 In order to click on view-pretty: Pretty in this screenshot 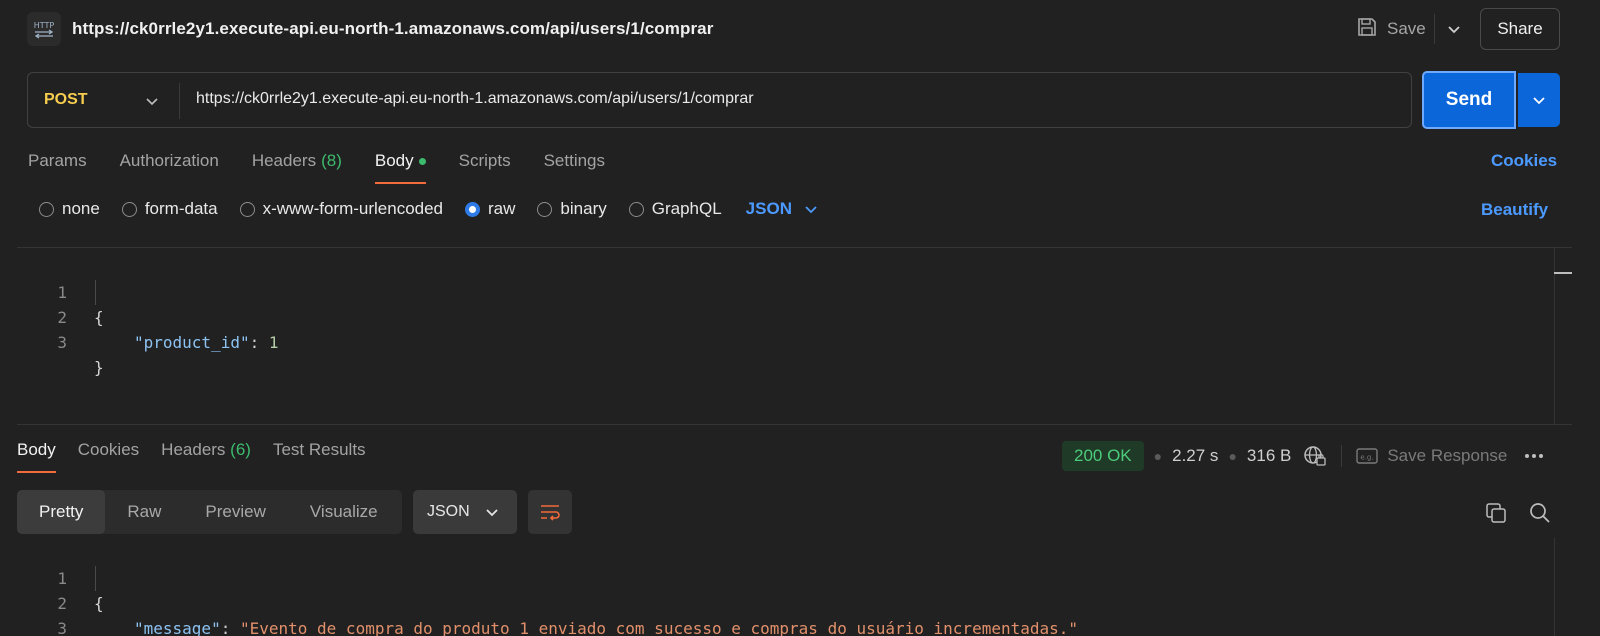, I will do `click(61, 512)`.